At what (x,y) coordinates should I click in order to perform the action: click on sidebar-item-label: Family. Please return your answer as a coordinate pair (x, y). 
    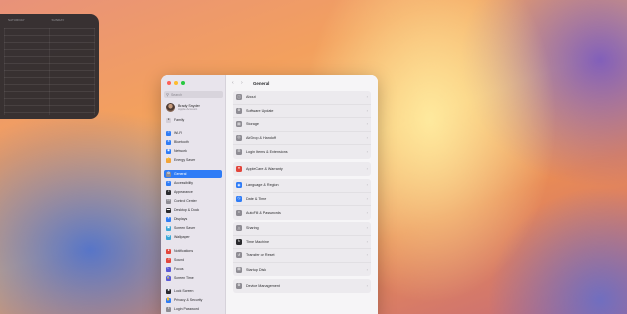
    Looking at the image, I should click on (179, 120).